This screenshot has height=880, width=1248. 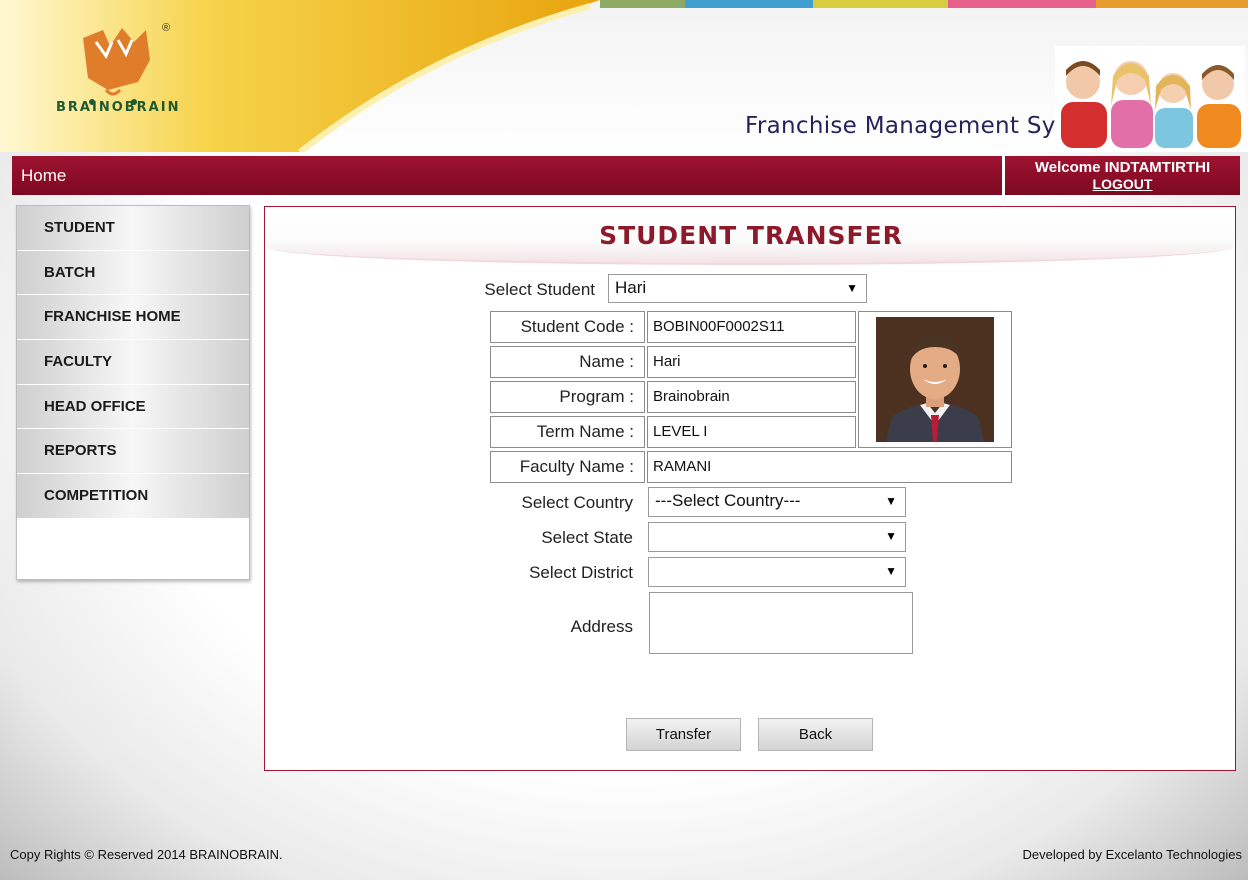 What do you see at coordinates (728, 500) in the screenshot?
I see `select-country-value: ---Select Country---` at bounding box center [728, 500].